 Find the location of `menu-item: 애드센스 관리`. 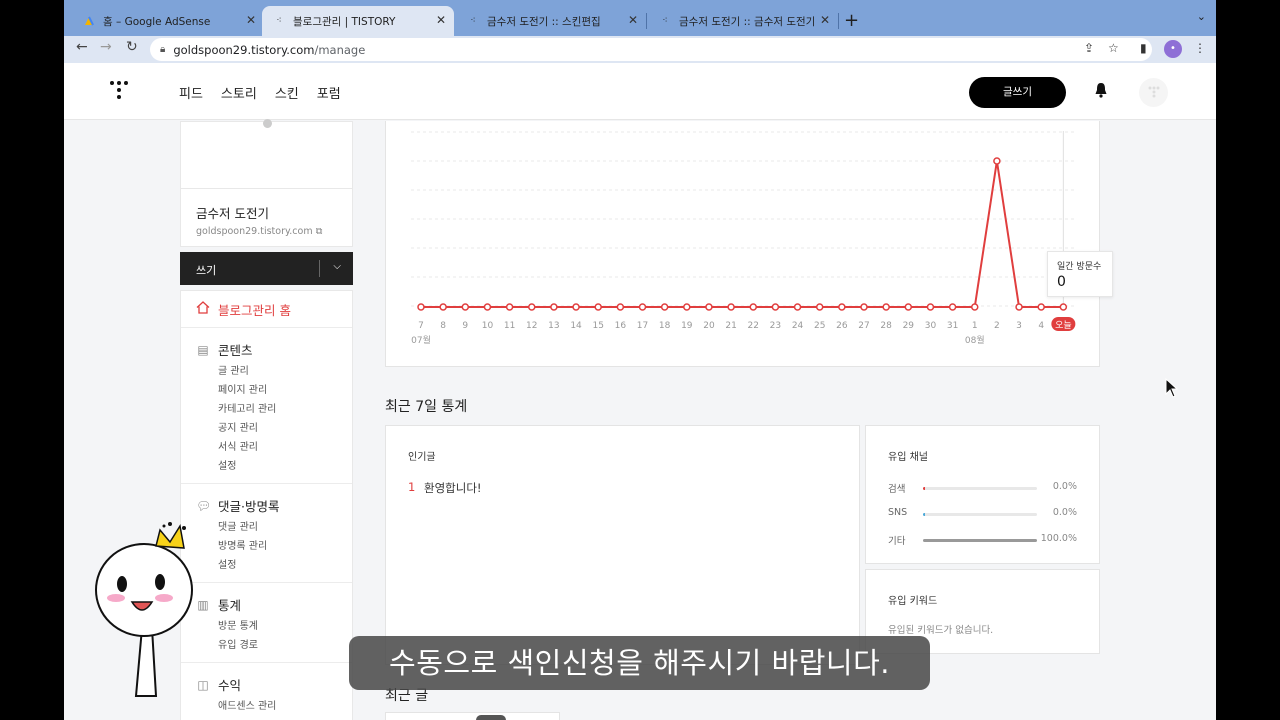

menu-item: 애드센스 관리 is located at coordinates (277, 706).